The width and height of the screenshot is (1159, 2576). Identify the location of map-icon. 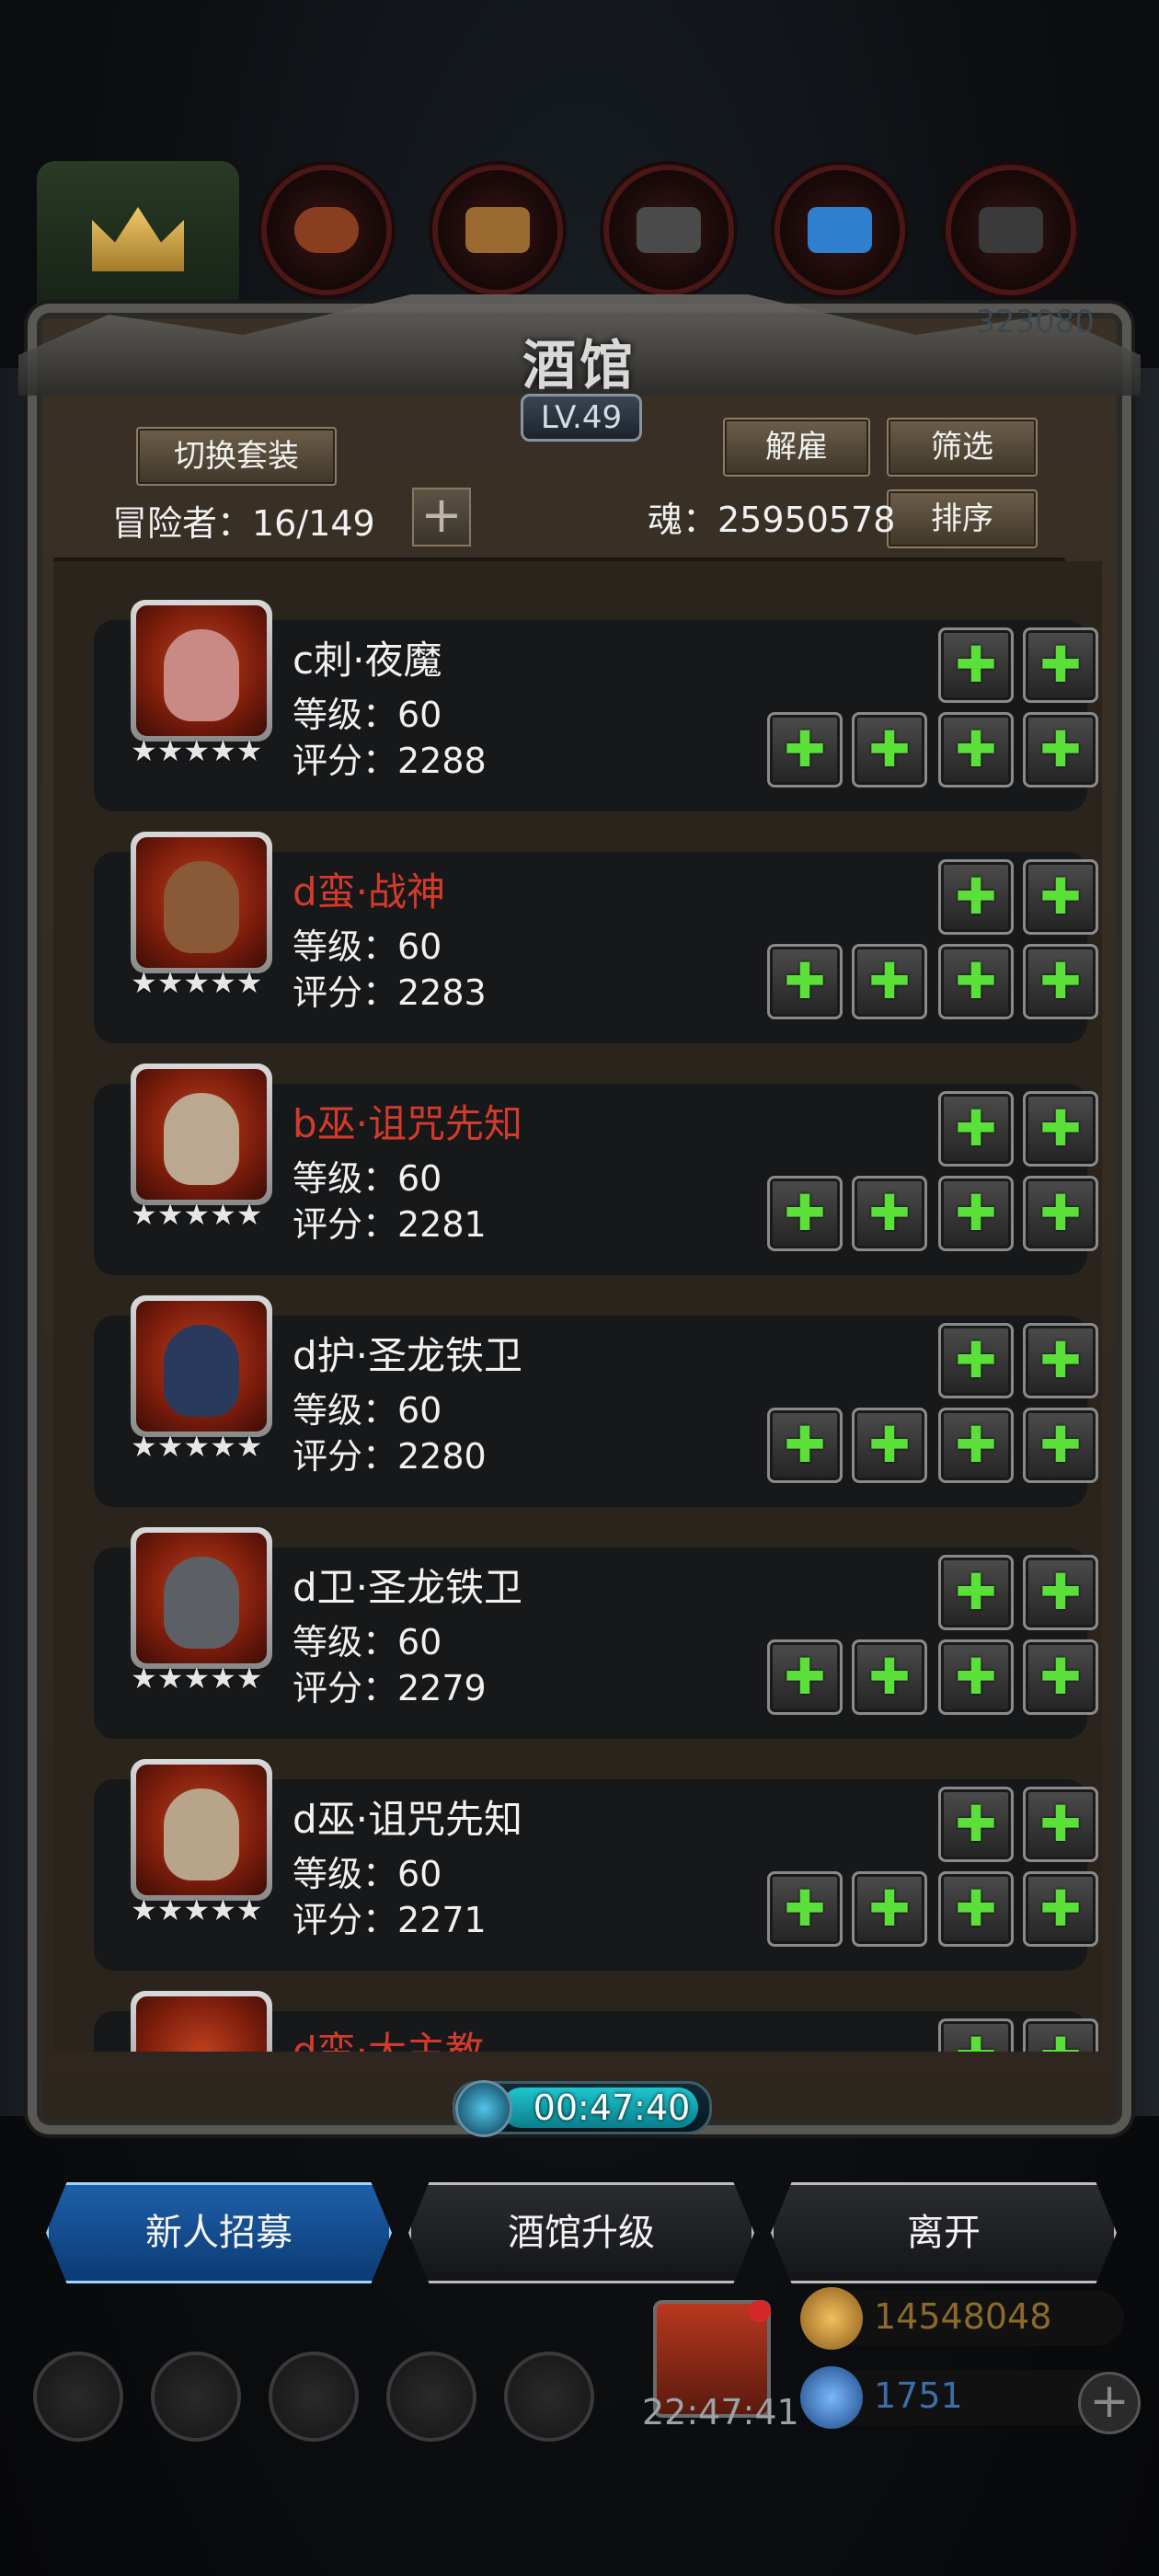
(549, 2397).